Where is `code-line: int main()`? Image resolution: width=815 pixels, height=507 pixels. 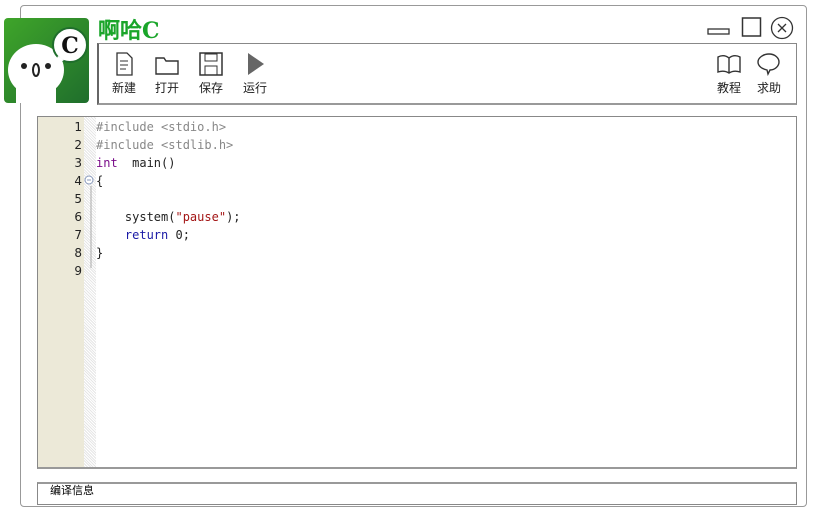 code-line: int main() is located at coordinates (135, 163).